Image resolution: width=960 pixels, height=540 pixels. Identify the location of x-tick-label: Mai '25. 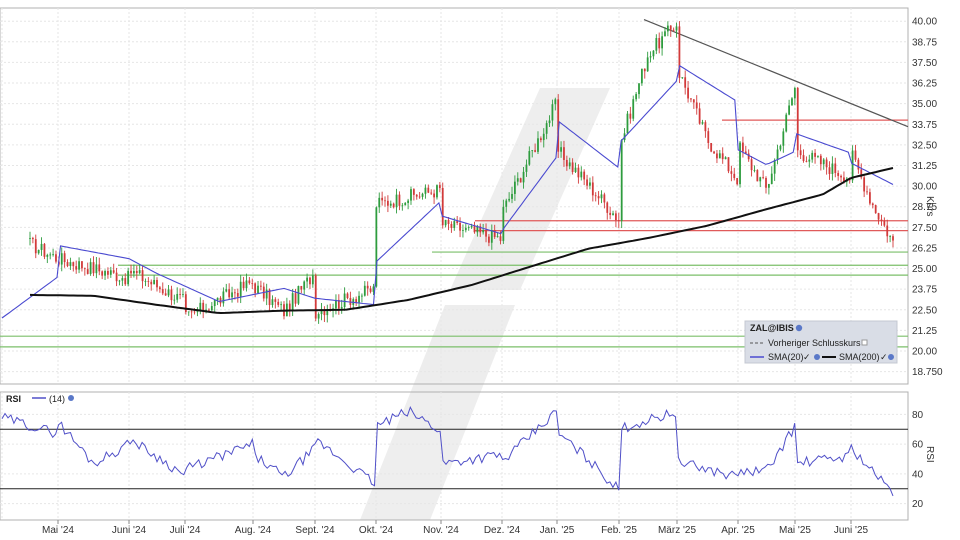
(795, 530).